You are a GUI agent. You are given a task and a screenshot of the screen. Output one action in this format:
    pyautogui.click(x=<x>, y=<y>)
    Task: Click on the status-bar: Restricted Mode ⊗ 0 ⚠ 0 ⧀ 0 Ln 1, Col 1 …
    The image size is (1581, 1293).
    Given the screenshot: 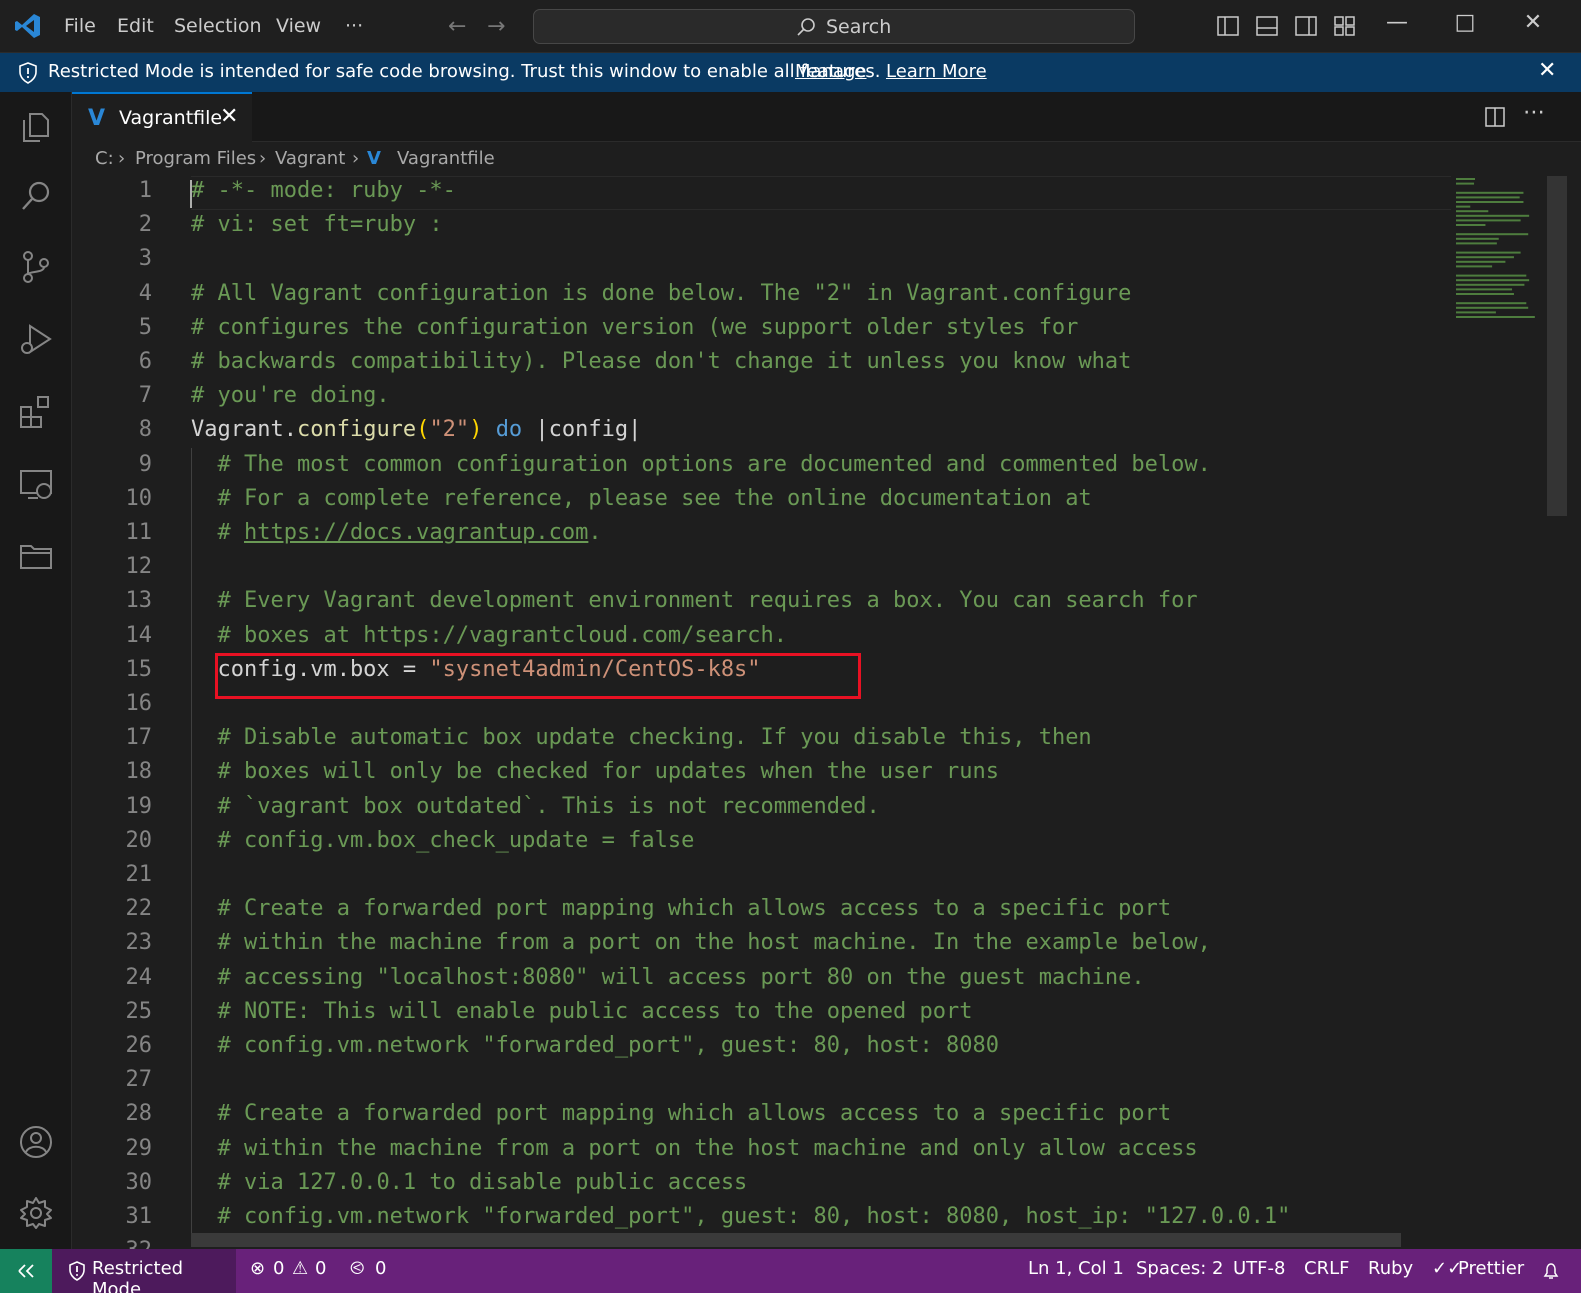 What is the action you would take?
    pyautogui.click(x=790, y=1271)
    